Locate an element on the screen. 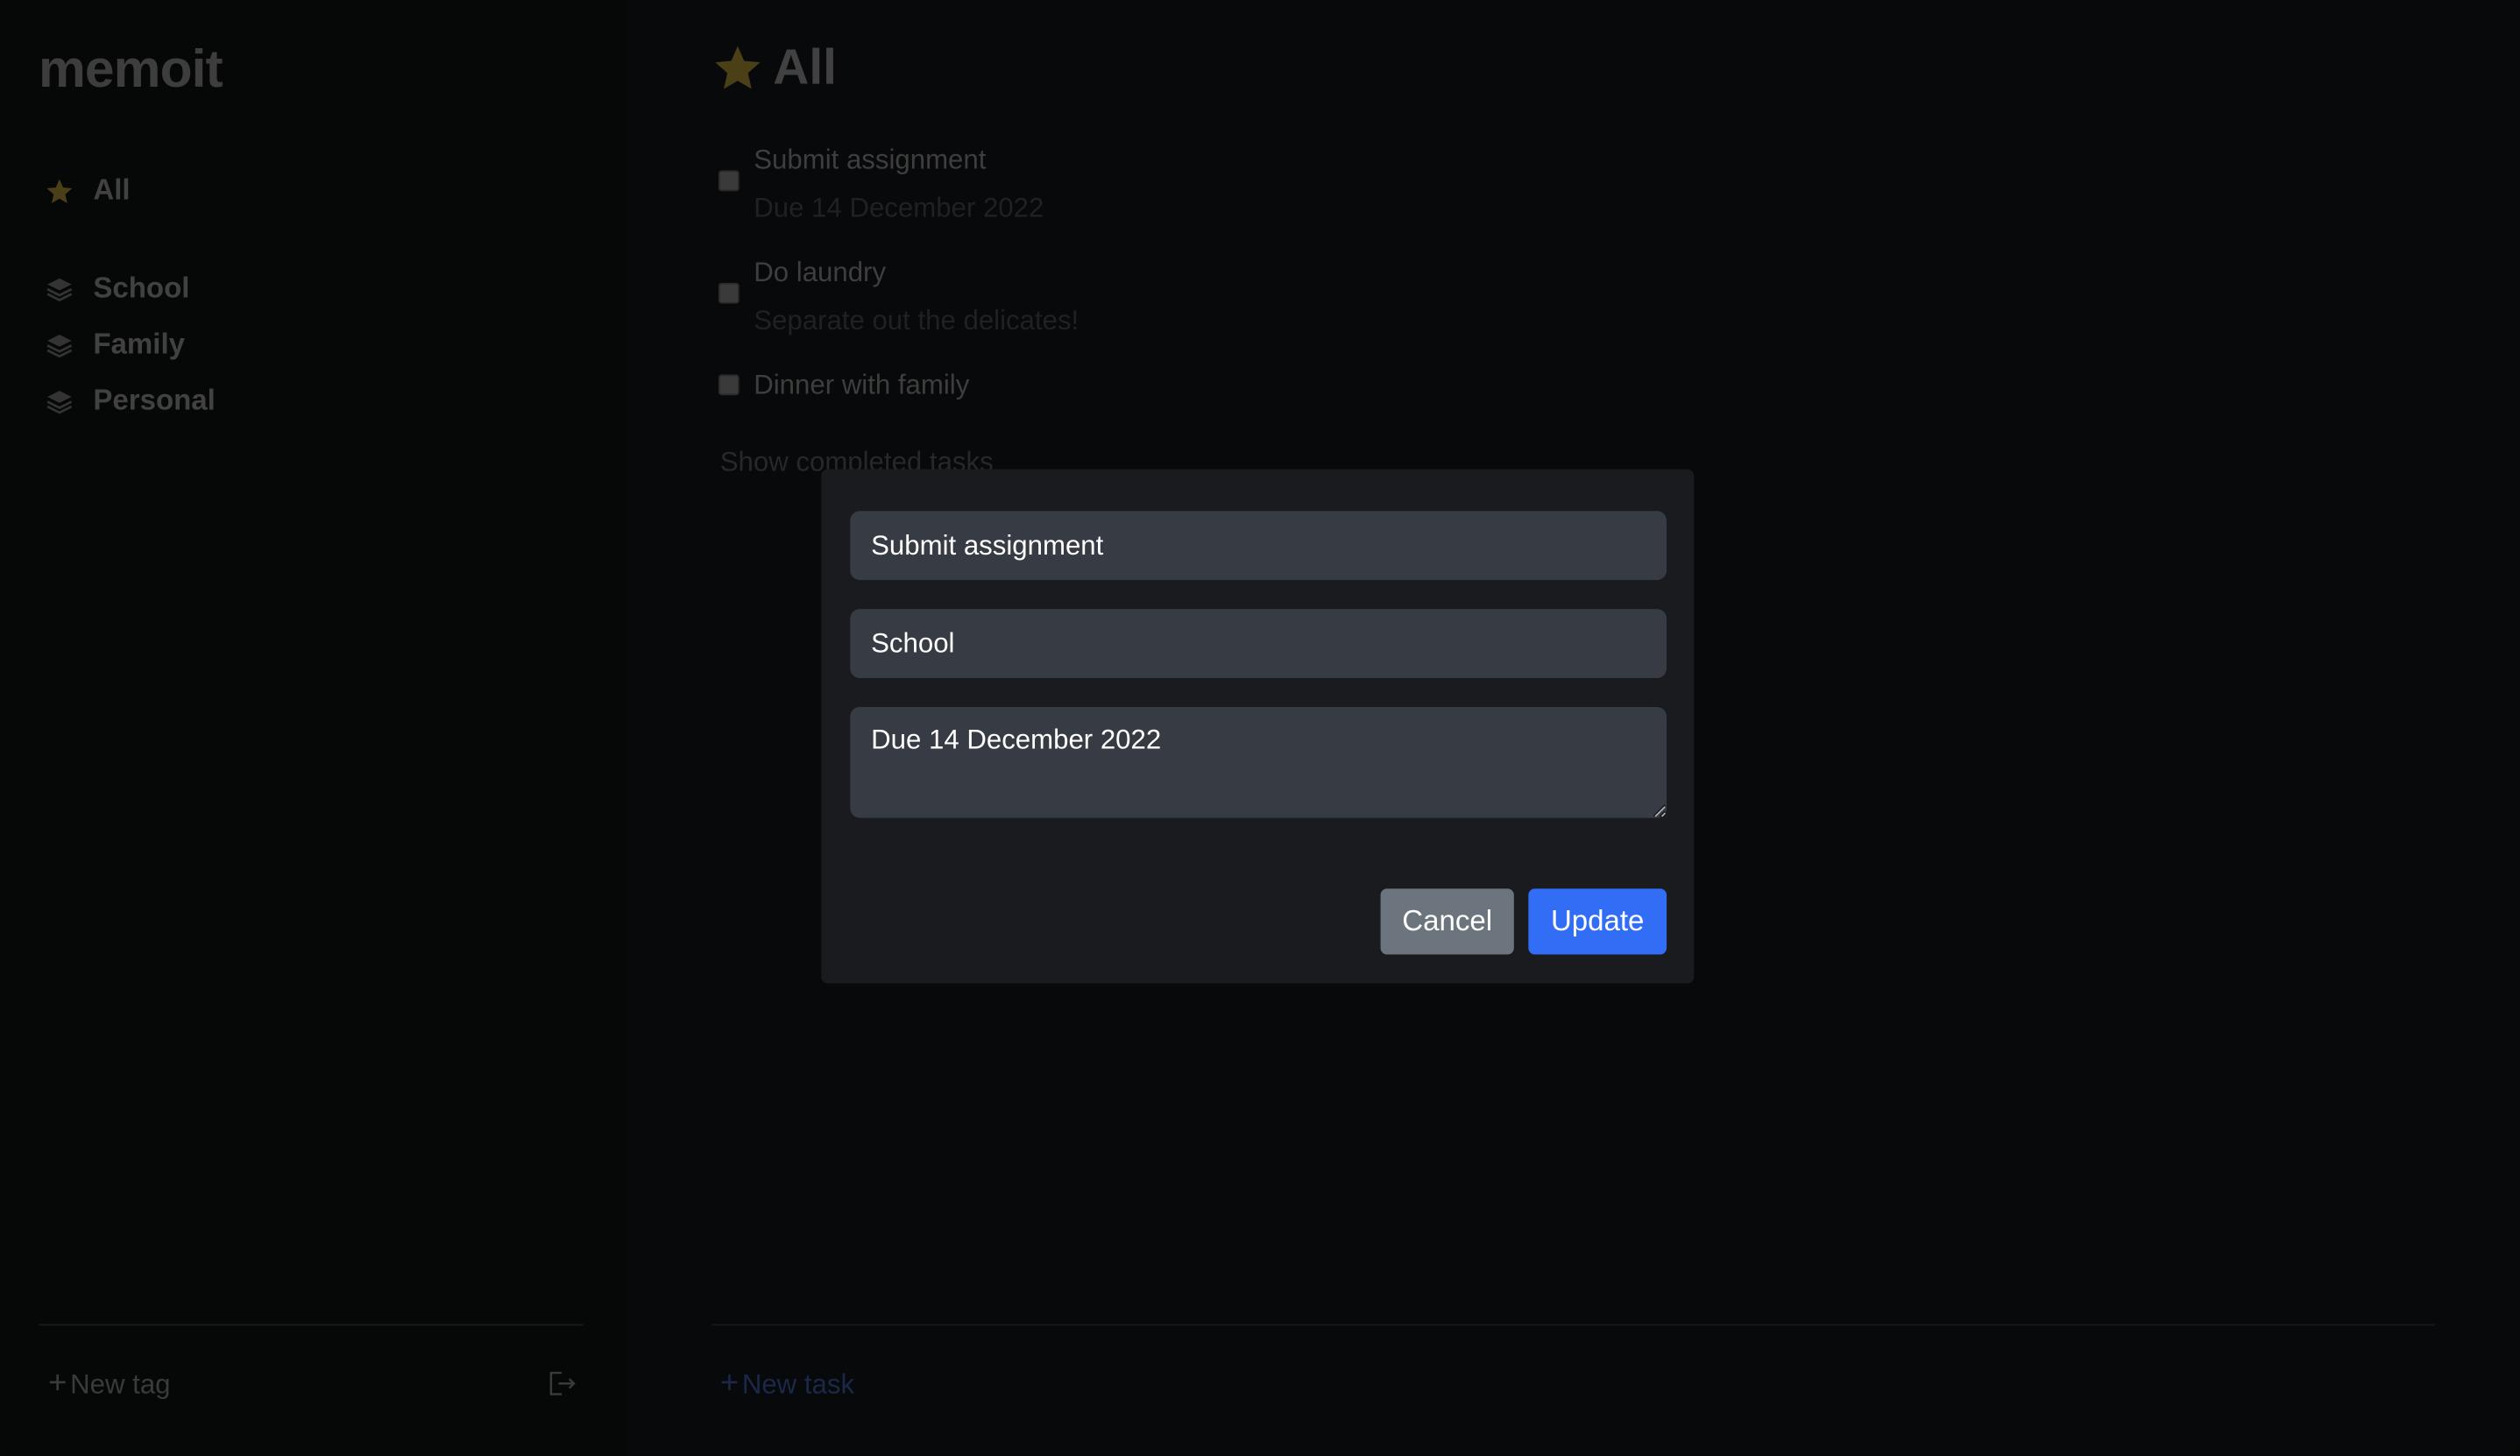 This screenshot has width=2520, height=1456. task-title: Submit assignment is located at coordinates (899, 161).